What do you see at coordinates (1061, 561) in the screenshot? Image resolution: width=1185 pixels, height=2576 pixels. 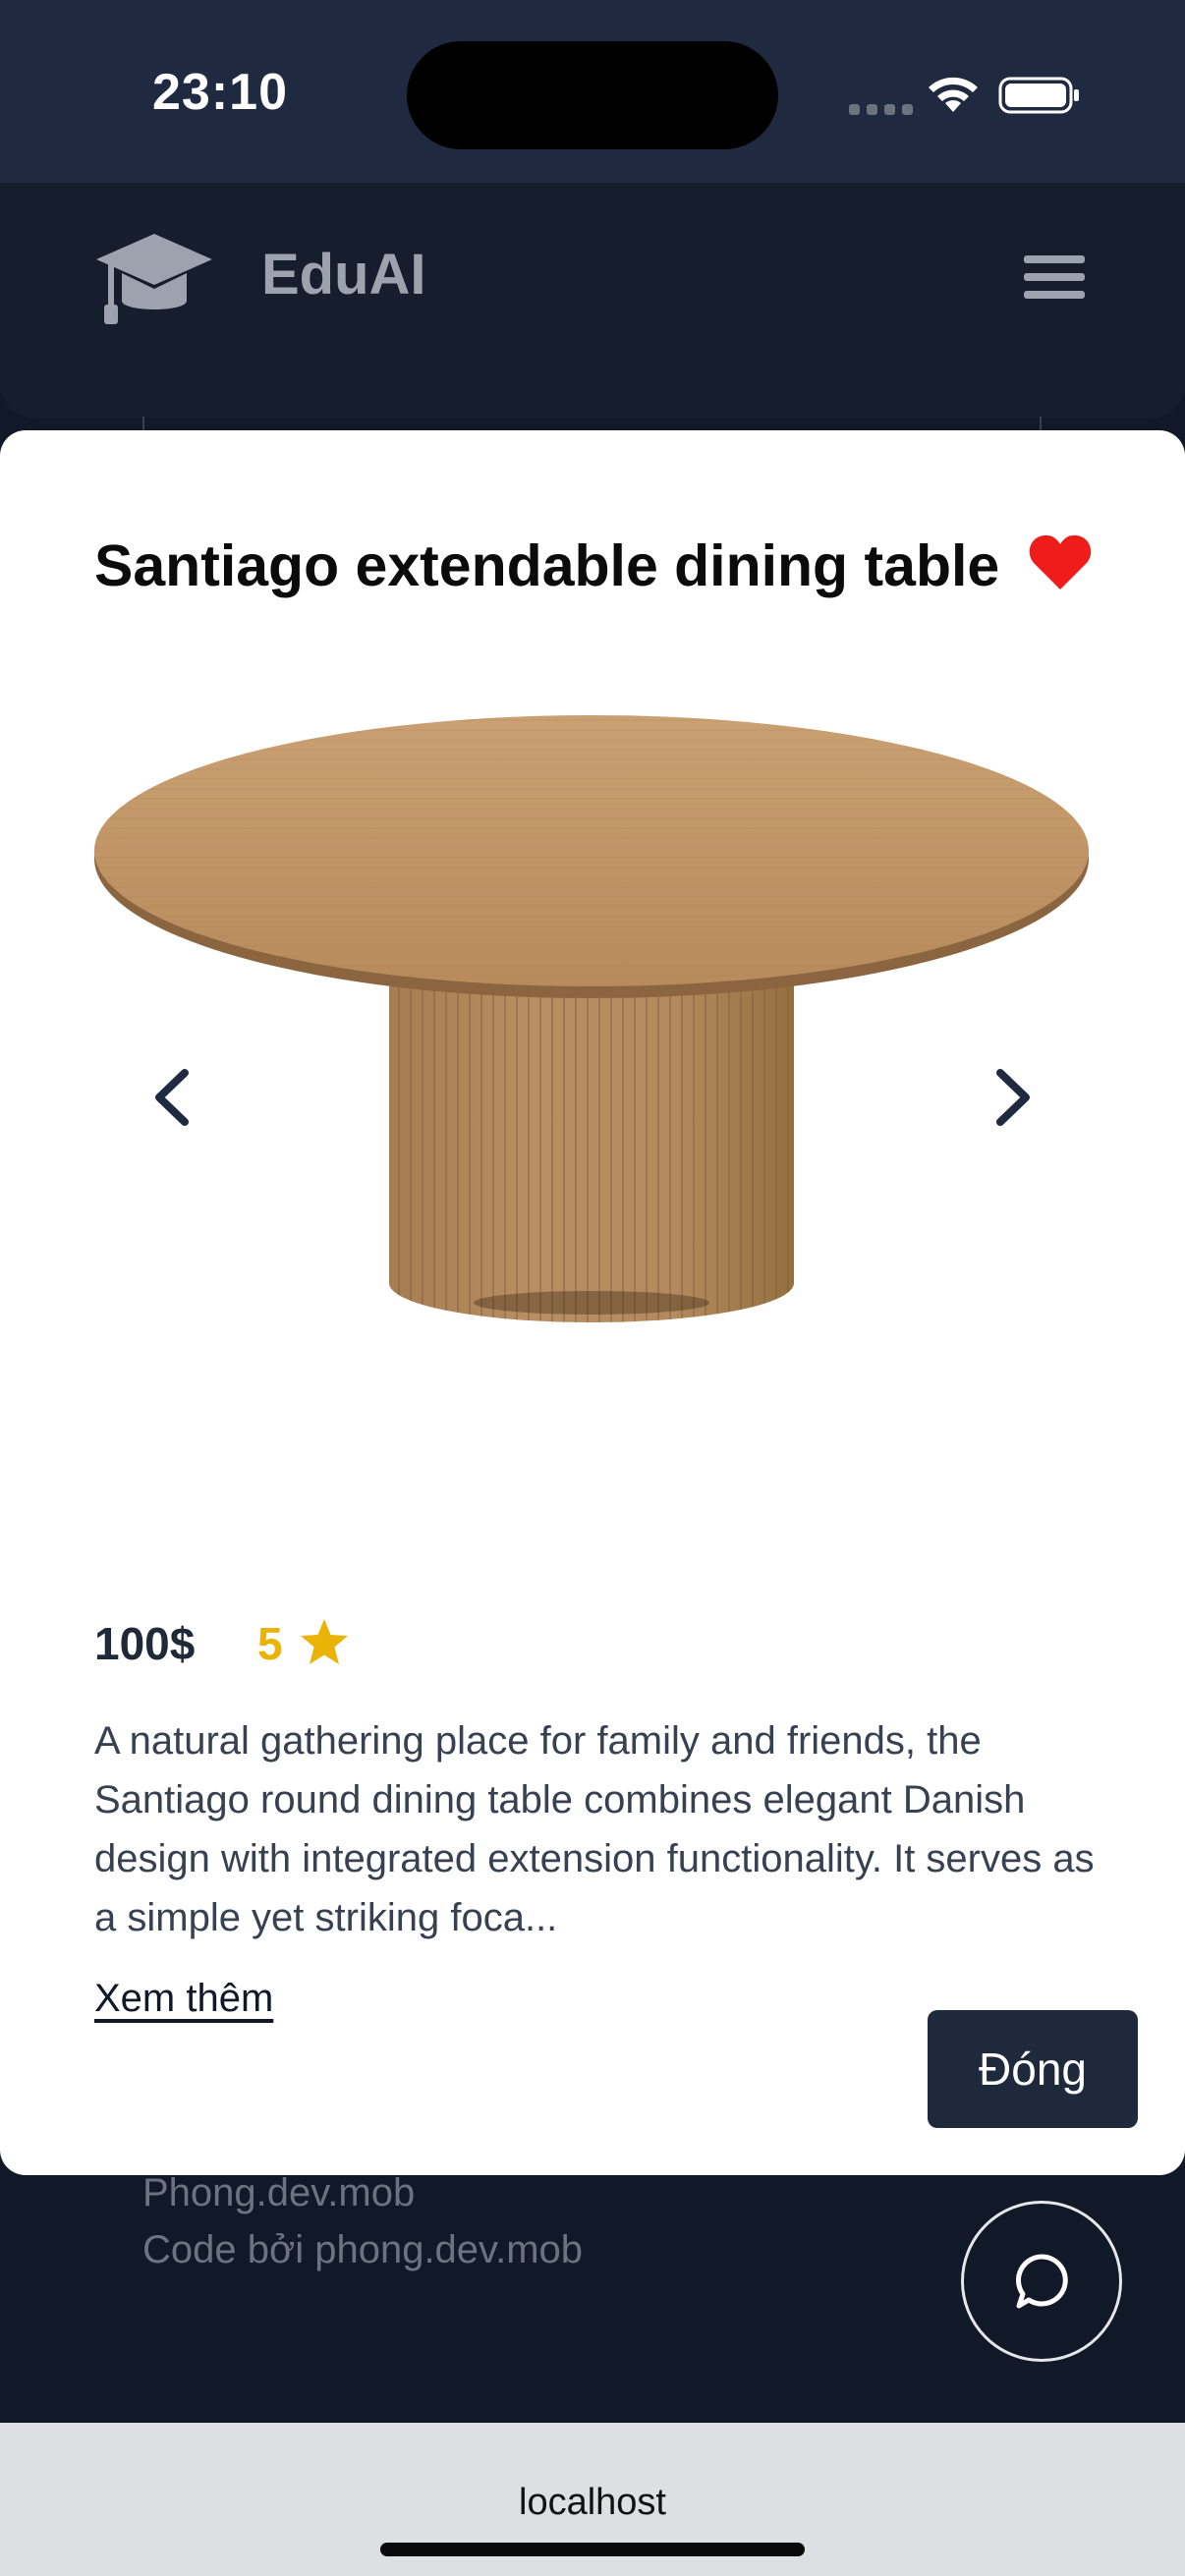 I see `heart-icon` at bounding box center [1061, 561].